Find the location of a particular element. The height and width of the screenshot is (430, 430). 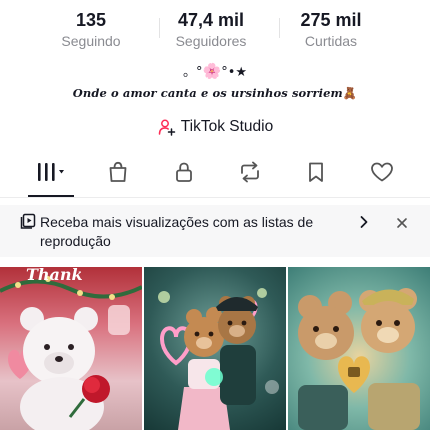

tab-liked is located at coordinates (382, 174).